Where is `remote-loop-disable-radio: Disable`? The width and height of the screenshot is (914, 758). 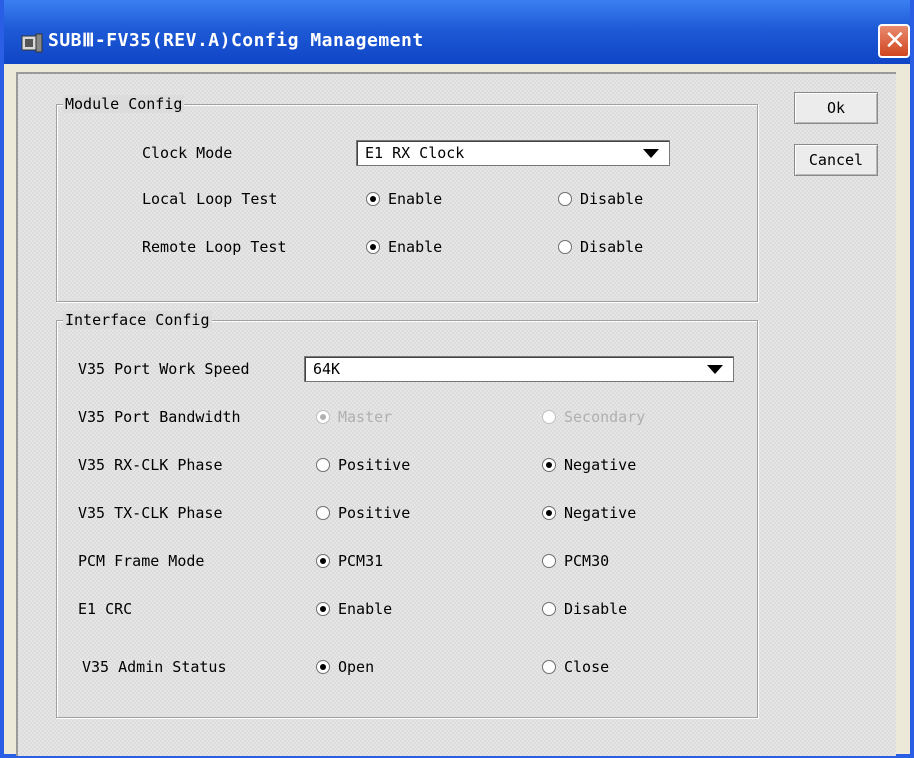
remote-loop-disable-radio: Disable is located at coordinates (600, 247).